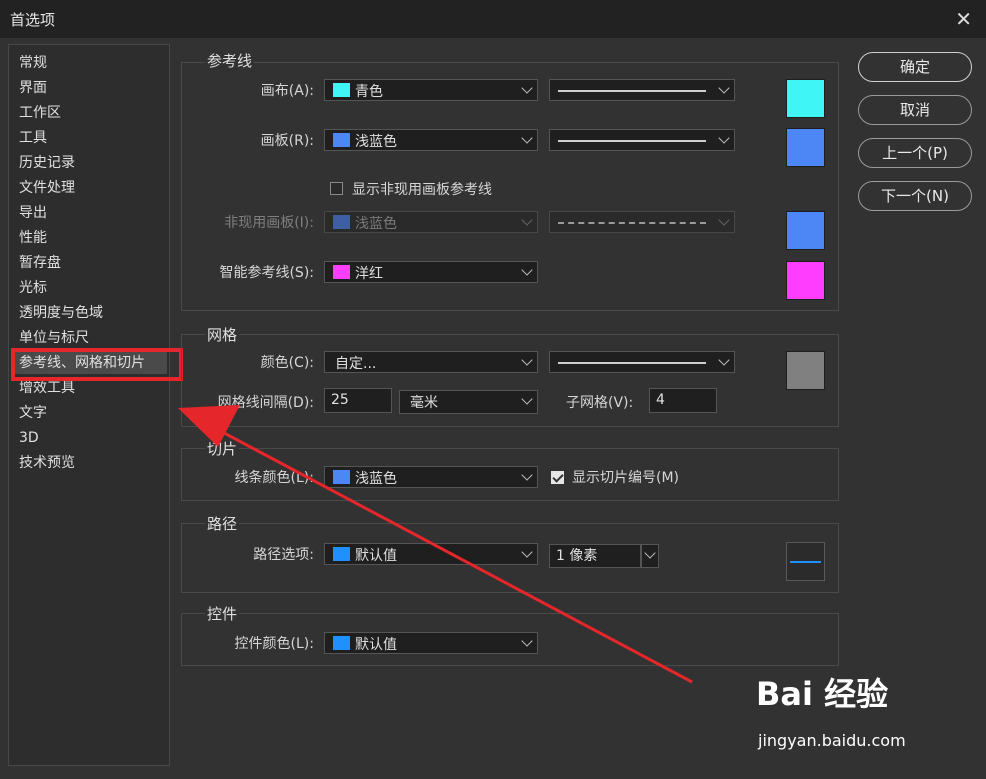 This screenshot has width=986, height=779. I want to click on watermark-url: jingyan.baidu.com, so click(832, 740).